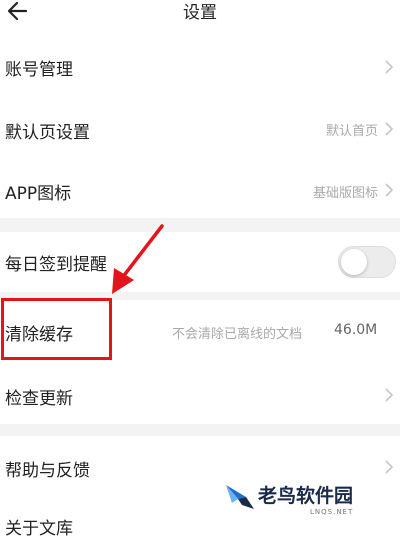  Describe the element at coordinates (38, 194) in the screenshot. I see `settings-item-label: APP图标` at that location.